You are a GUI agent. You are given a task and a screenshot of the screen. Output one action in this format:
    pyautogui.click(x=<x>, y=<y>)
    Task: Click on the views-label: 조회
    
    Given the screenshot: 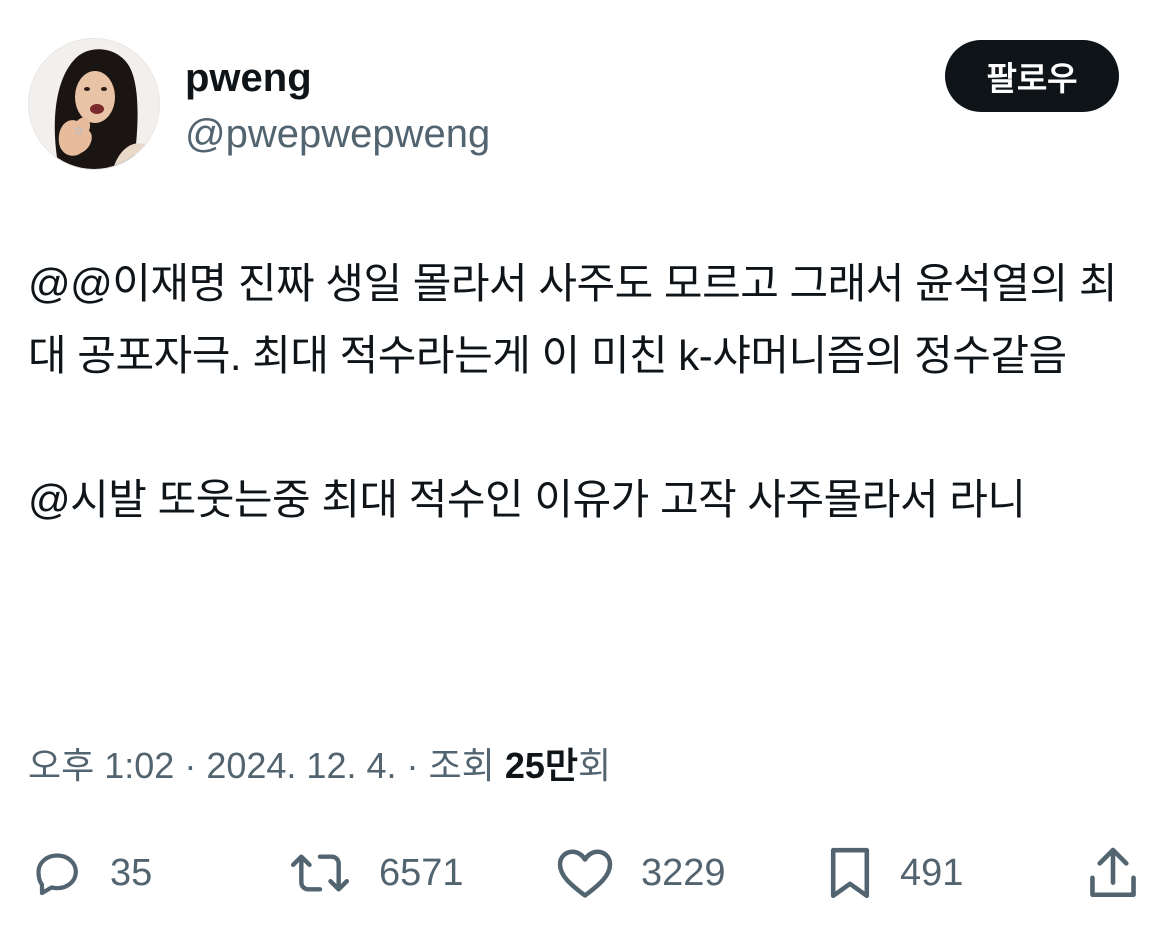 What is the action you would take?
    pyautogui.click(x=461, y=765)
    